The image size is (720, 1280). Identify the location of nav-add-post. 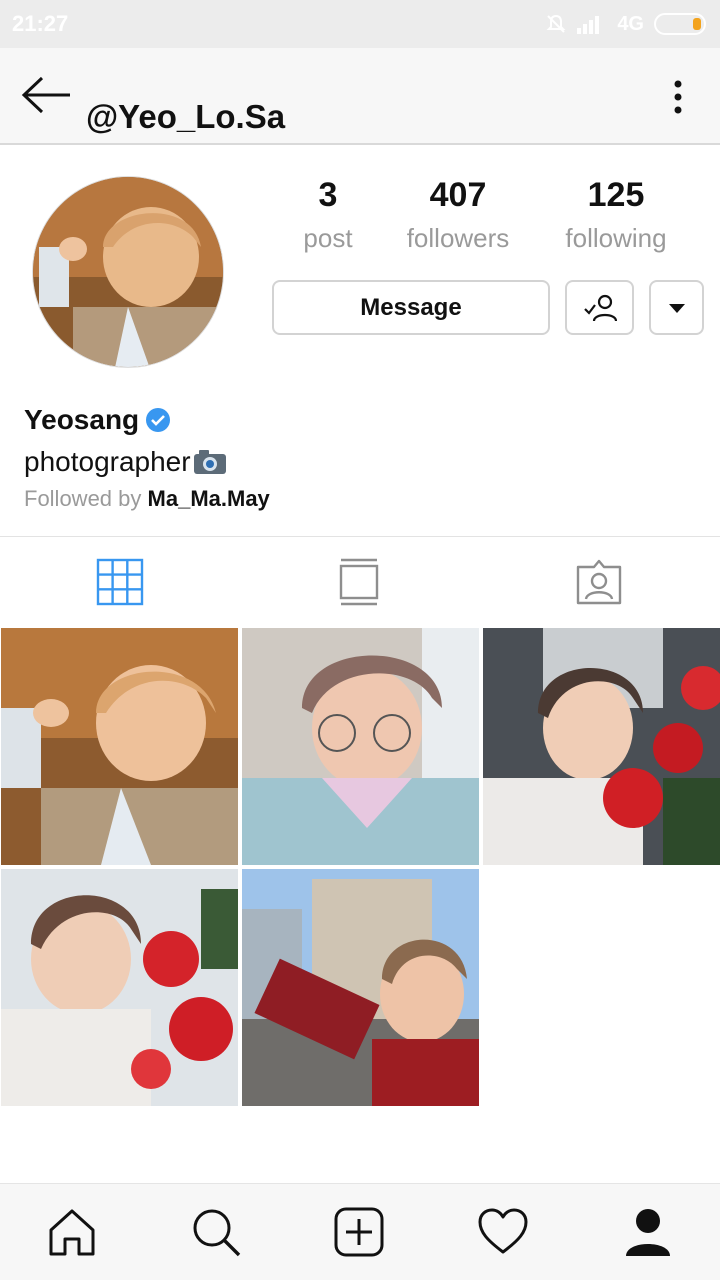
(359, 1232).